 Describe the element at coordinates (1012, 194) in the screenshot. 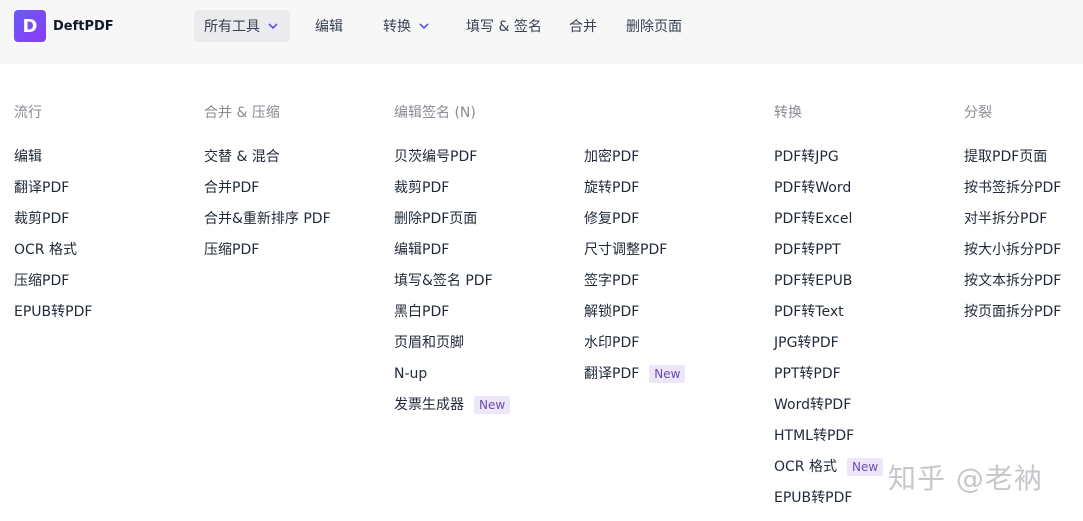

I see `menu-item: 按书签拆分PDF` at that location.